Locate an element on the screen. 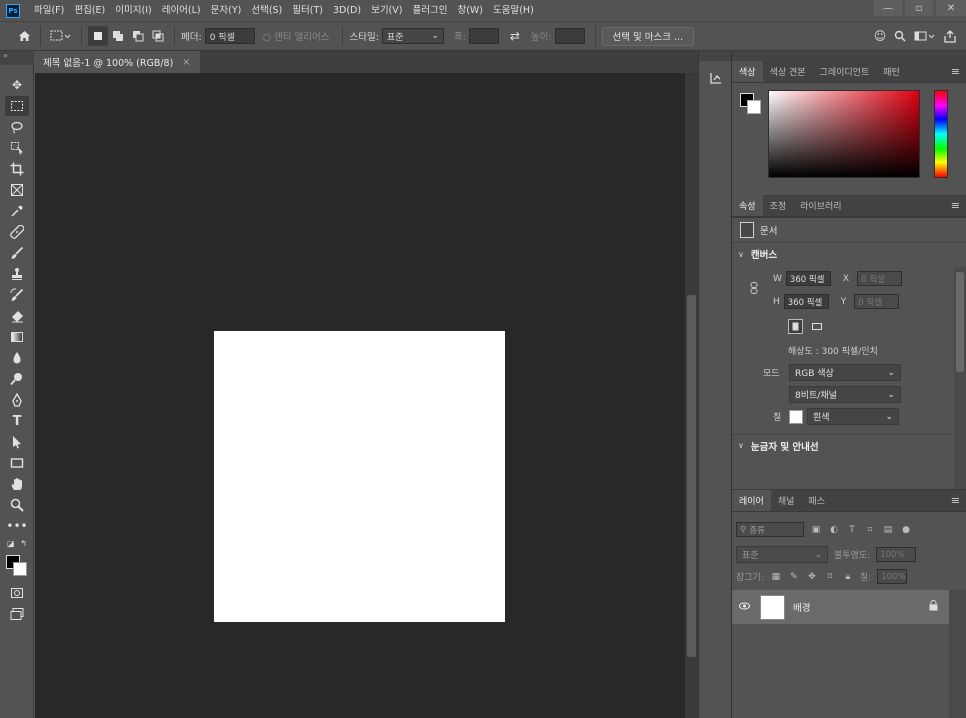  link-dimensions-icon is located at coordinates (754, 288).